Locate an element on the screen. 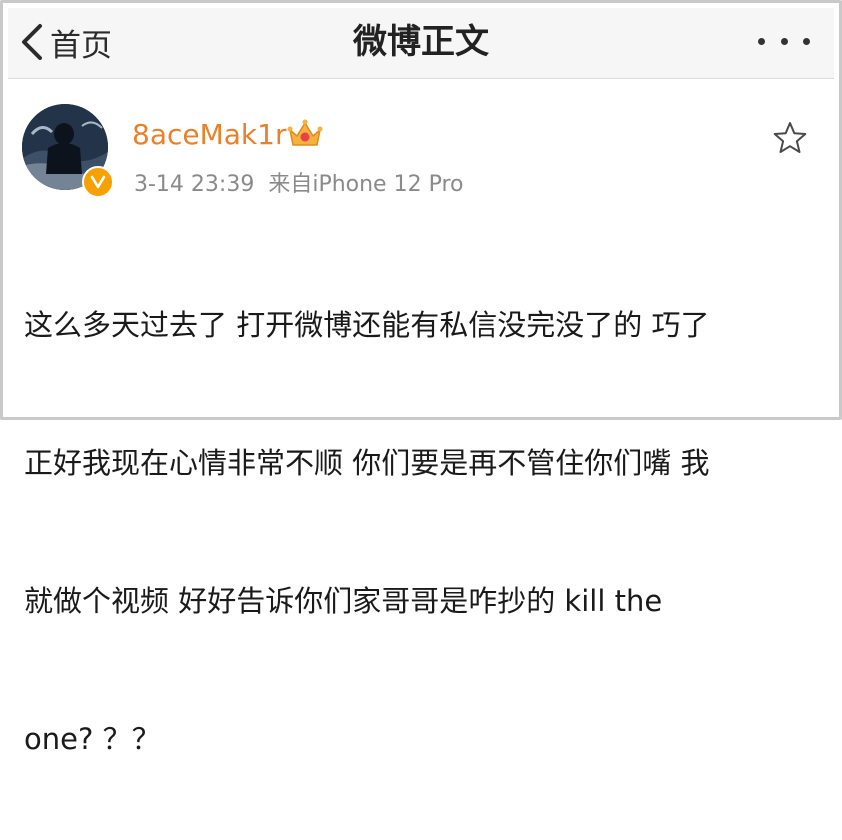 The image size is (842, 840). vip-crown-icon is located at coordinates (305, 133).